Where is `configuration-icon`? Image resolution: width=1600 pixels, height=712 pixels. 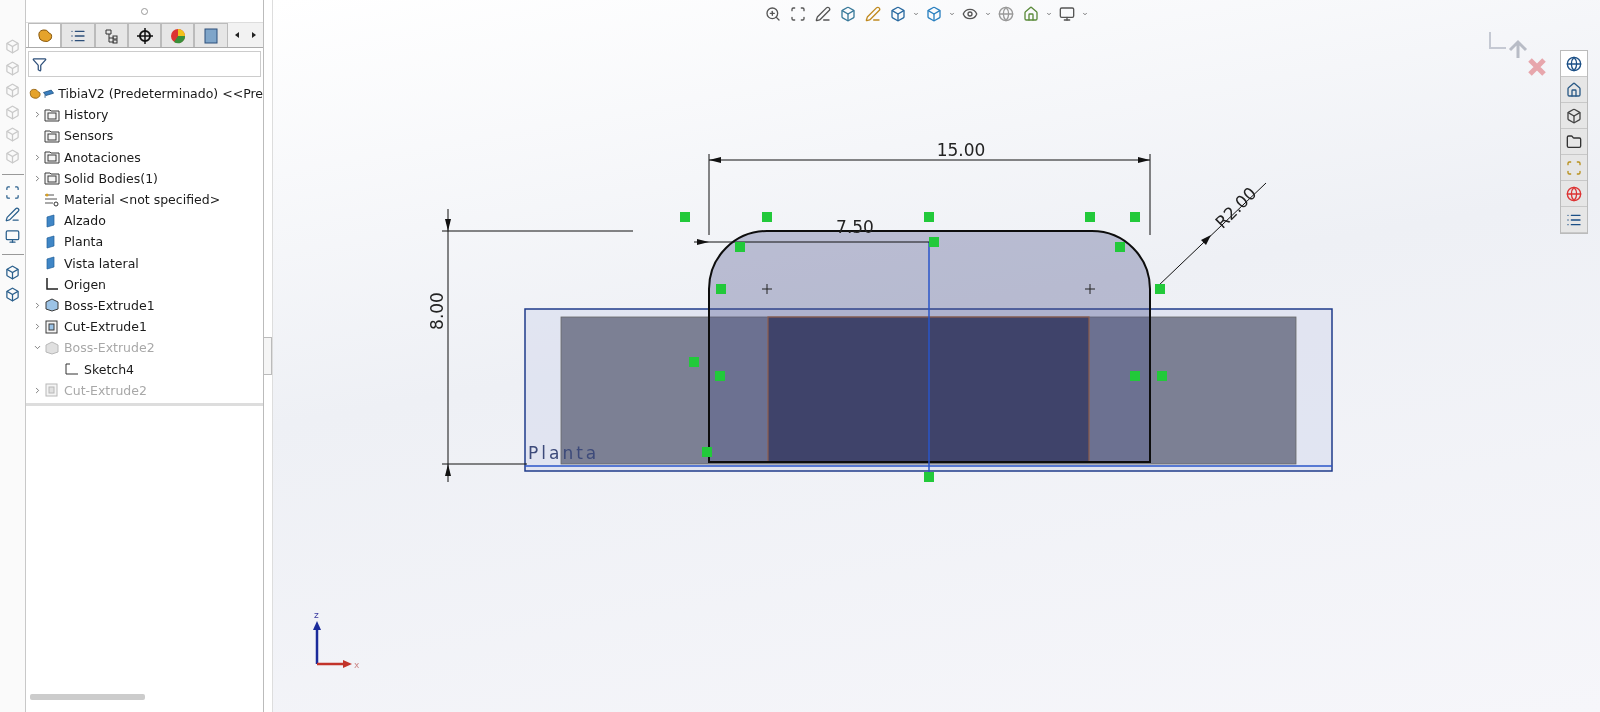 configuration-icon is located at coordinates (111, 35).